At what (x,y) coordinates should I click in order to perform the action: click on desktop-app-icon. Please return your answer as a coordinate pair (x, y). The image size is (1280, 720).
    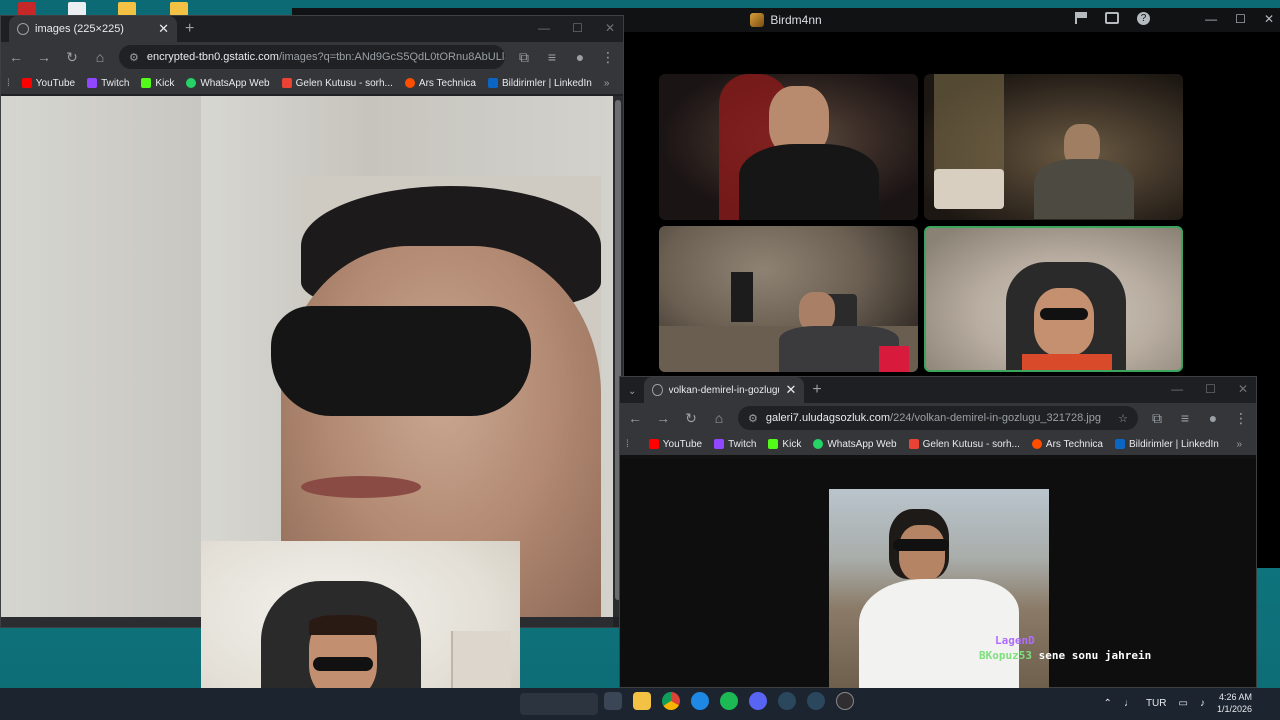
    Looking at the image, I should click on (27, 9).